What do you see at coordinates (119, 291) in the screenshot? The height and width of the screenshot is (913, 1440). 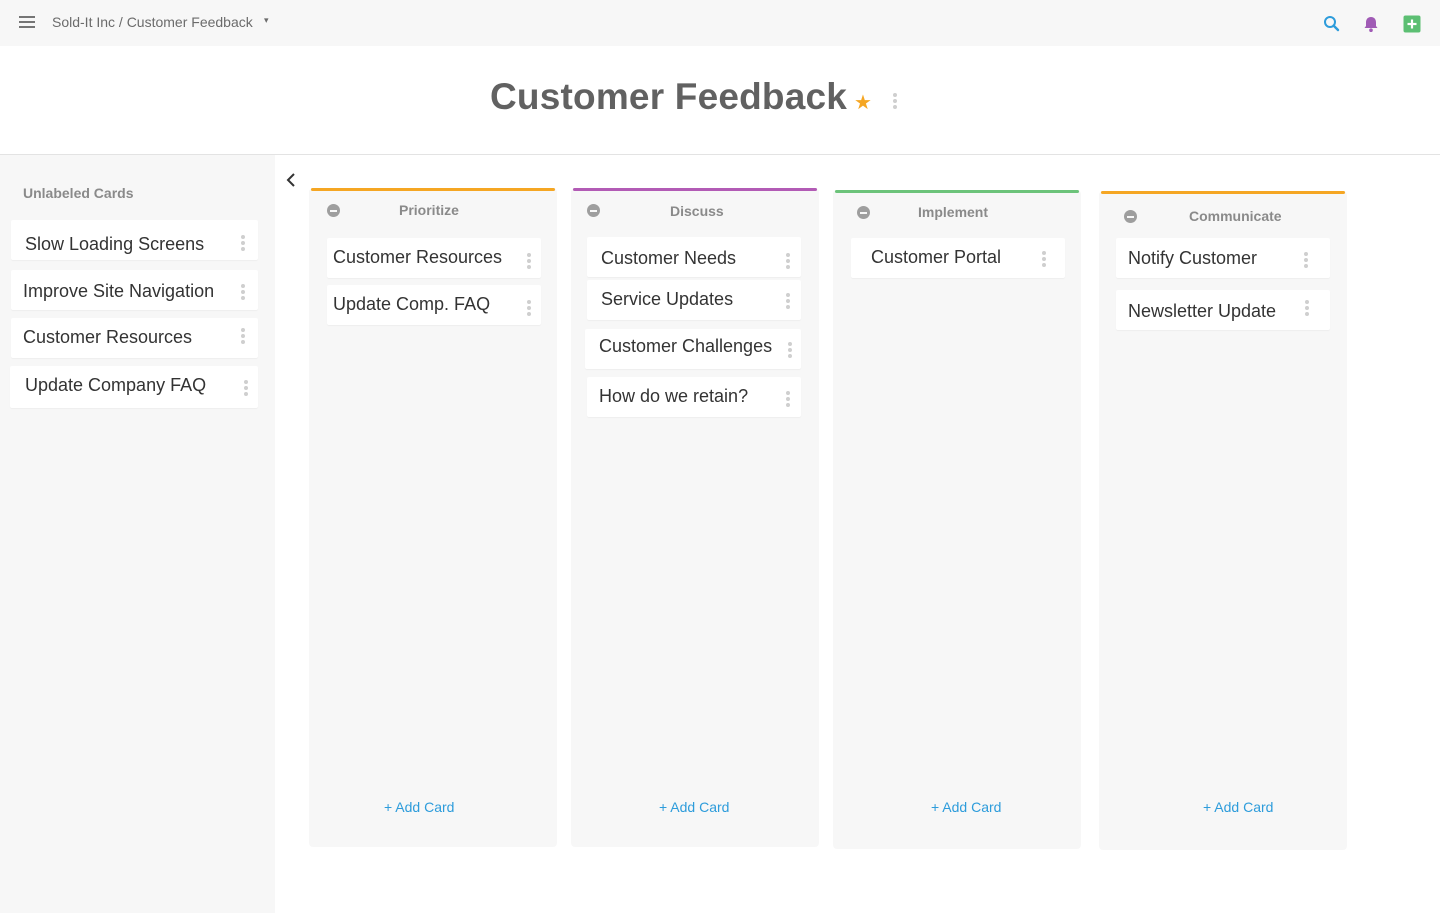 I see `card-label: Improve Site Navigation` at bounding box center [119, 291].